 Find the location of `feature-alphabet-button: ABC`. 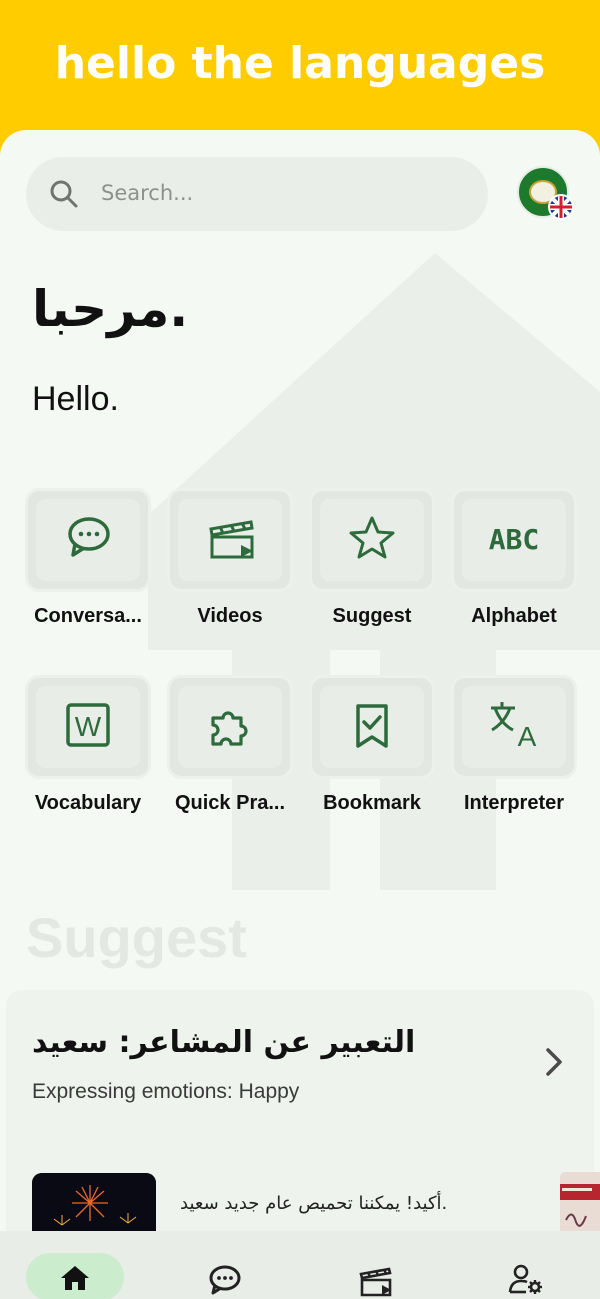

feature-alphabet-button: ABC is located at coordinates (514, 540).